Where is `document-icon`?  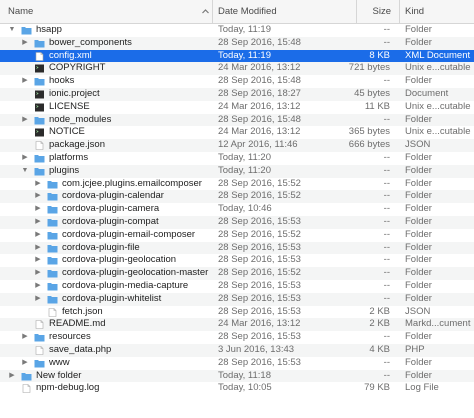
document-icon is located at coordinates (52, 312).